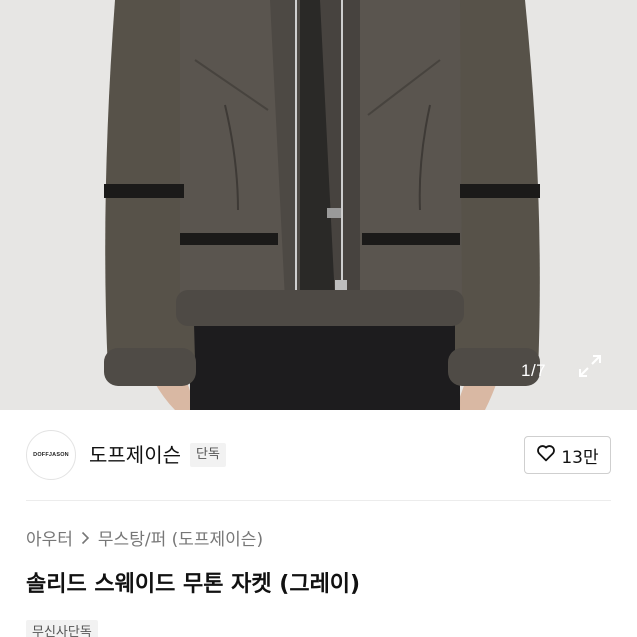 The height and width of the screenshot is (637, 637). I want to click on brand-logo: DOFFJASON, so click(51, 455).